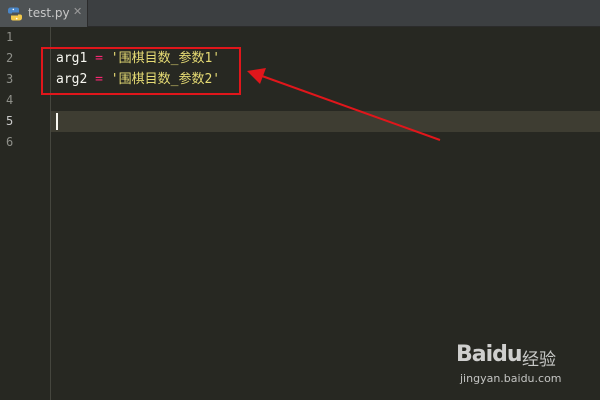  I want to click on baidu-jingyan-watermark: Baidu 经验 jingyan.baidu.com, so click(516, 367).